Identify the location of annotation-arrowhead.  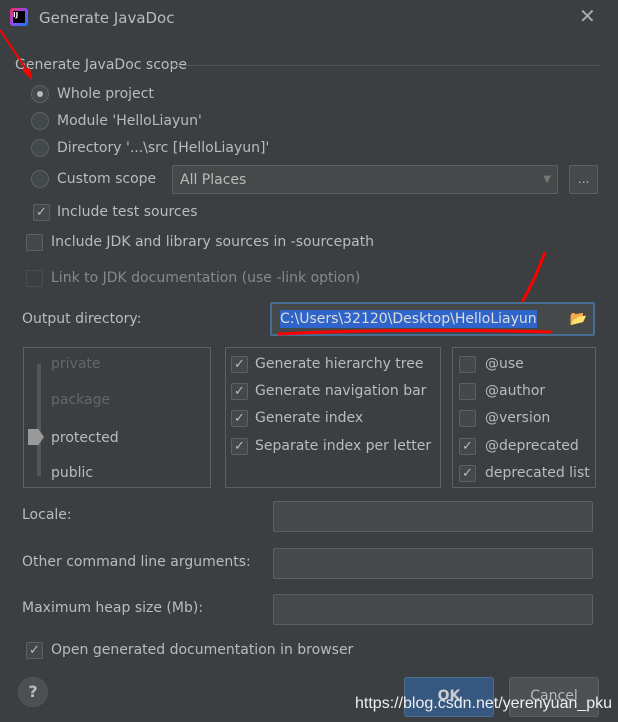
(27, 74).